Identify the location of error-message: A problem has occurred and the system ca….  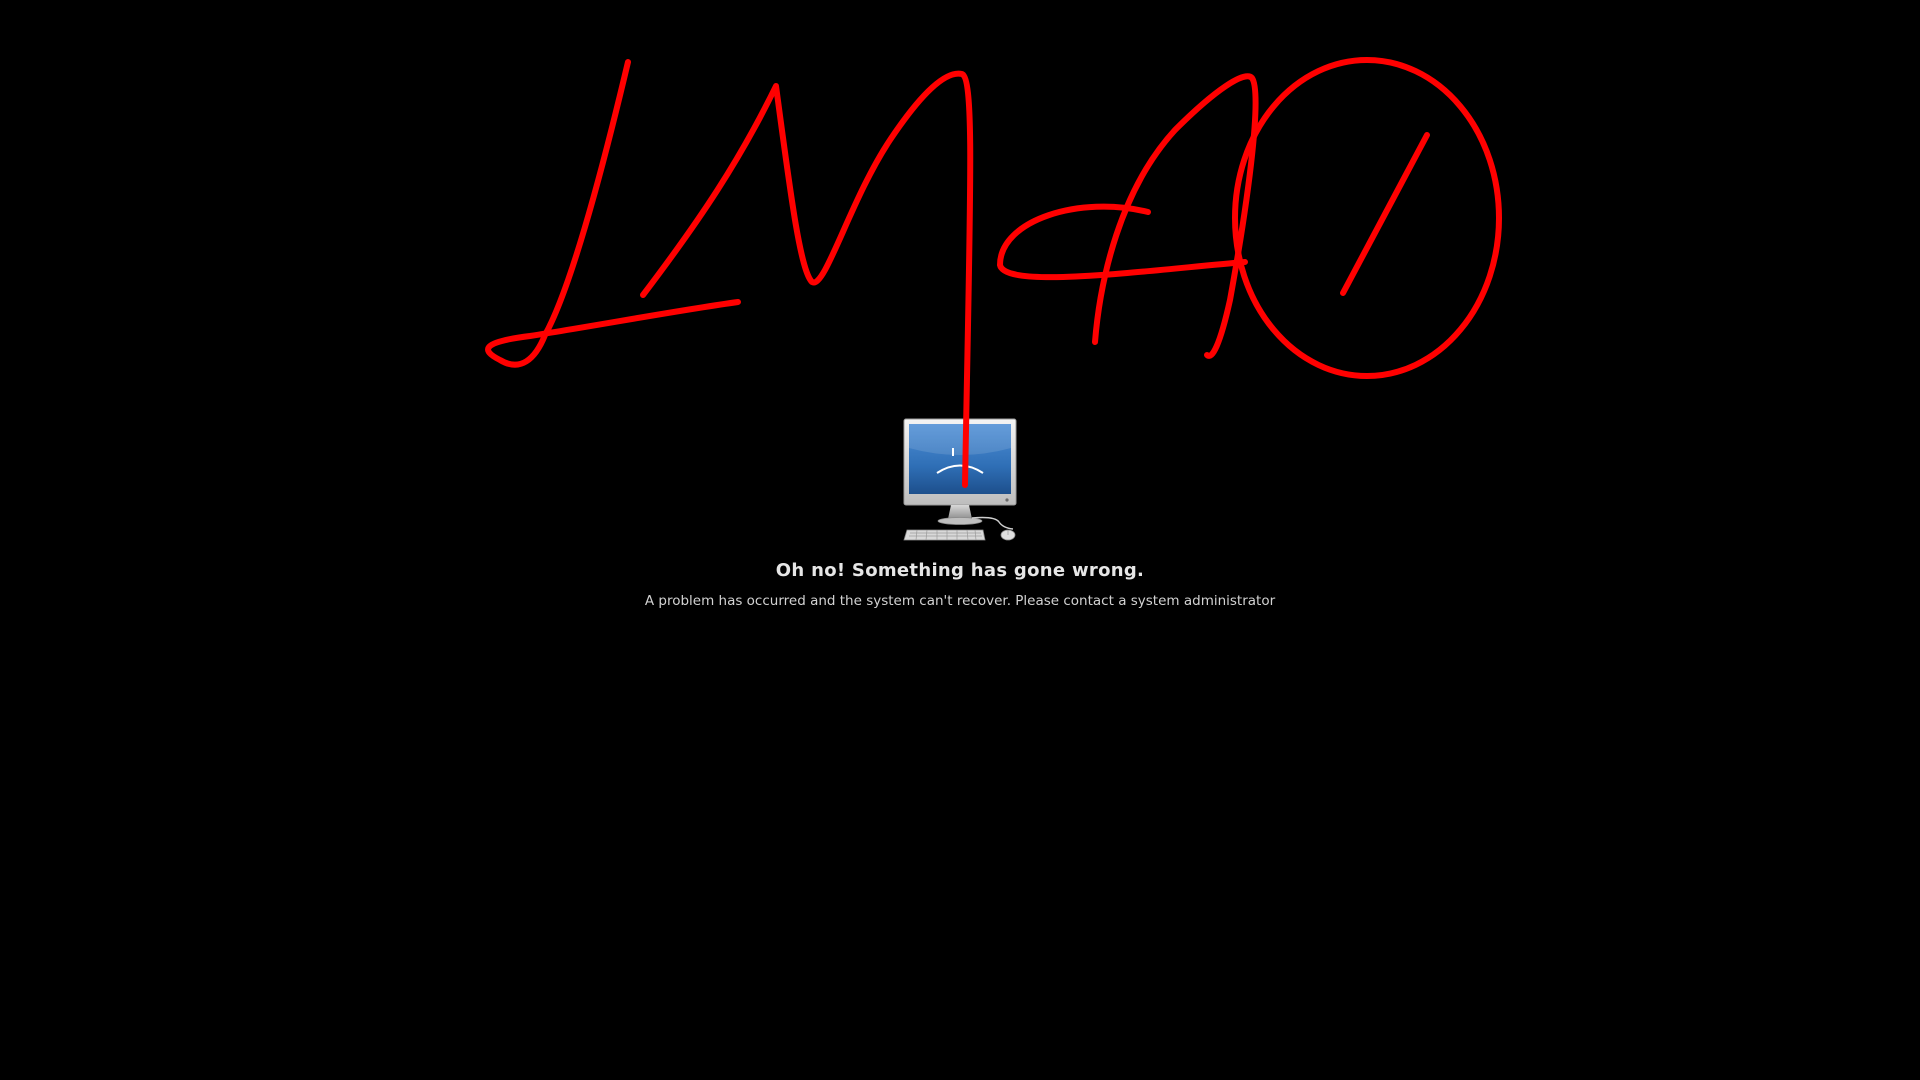
(960, 601).